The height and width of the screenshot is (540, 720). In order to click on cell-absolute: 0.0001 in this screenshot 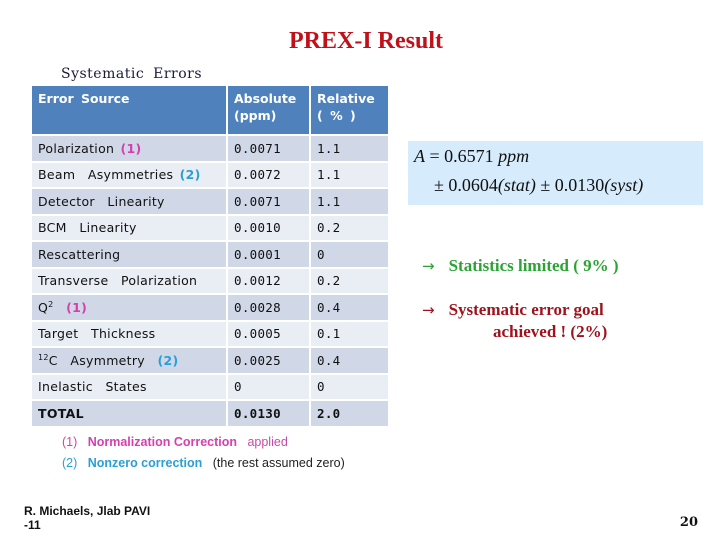, I will do `click(268, 254)`.